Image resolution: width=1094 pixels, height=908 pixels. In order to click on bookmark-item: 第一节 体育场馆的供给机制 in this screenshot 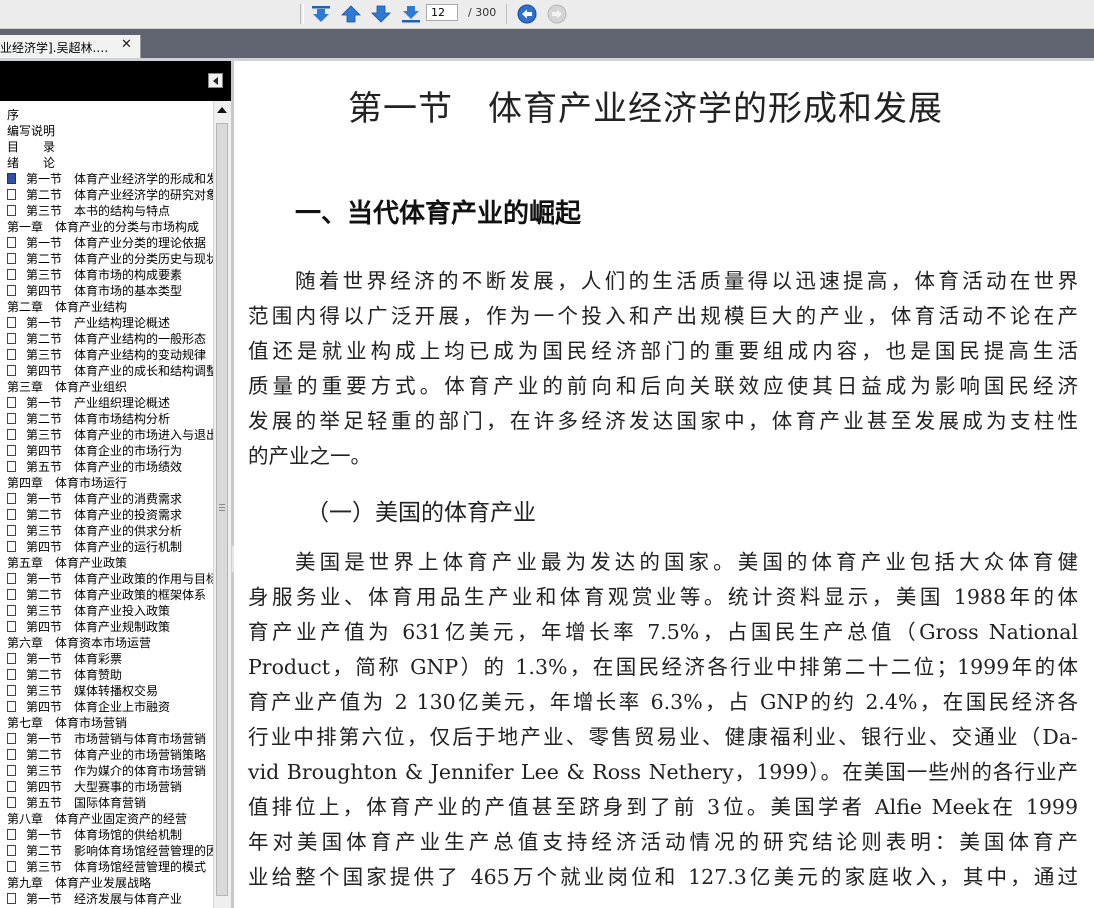, I will do `click(106, 835)`.